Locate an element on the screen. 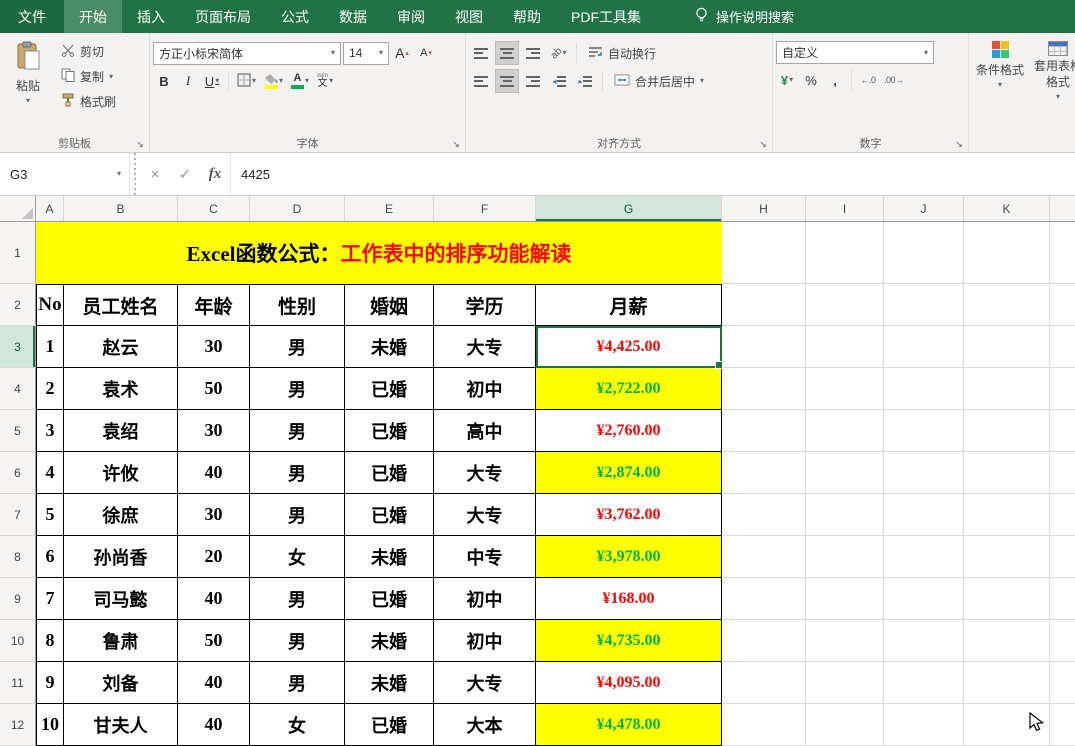  column-header-D: D is located at coordinates (297, 208).